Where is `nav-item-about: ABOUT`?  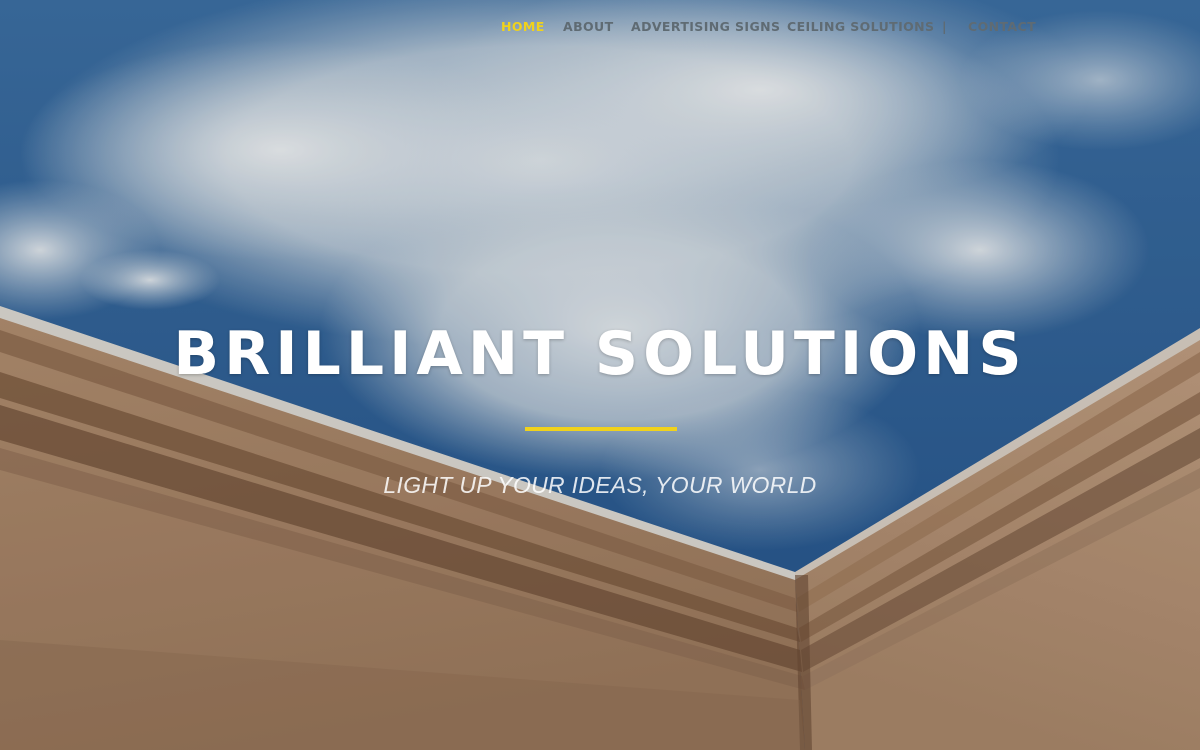
nav-item-about: ABOUT is located at coordinates (588, 26).